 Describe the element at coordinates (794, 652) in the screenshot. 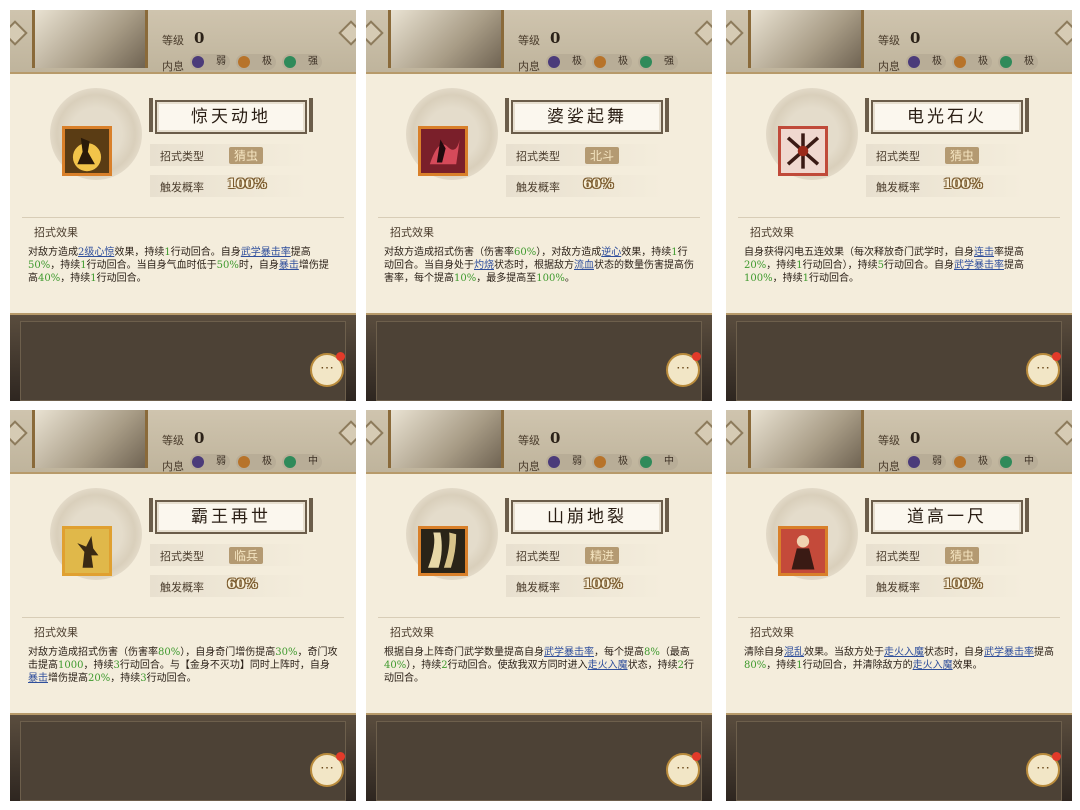

I see `status-keyword-link: 混乱` at that location.